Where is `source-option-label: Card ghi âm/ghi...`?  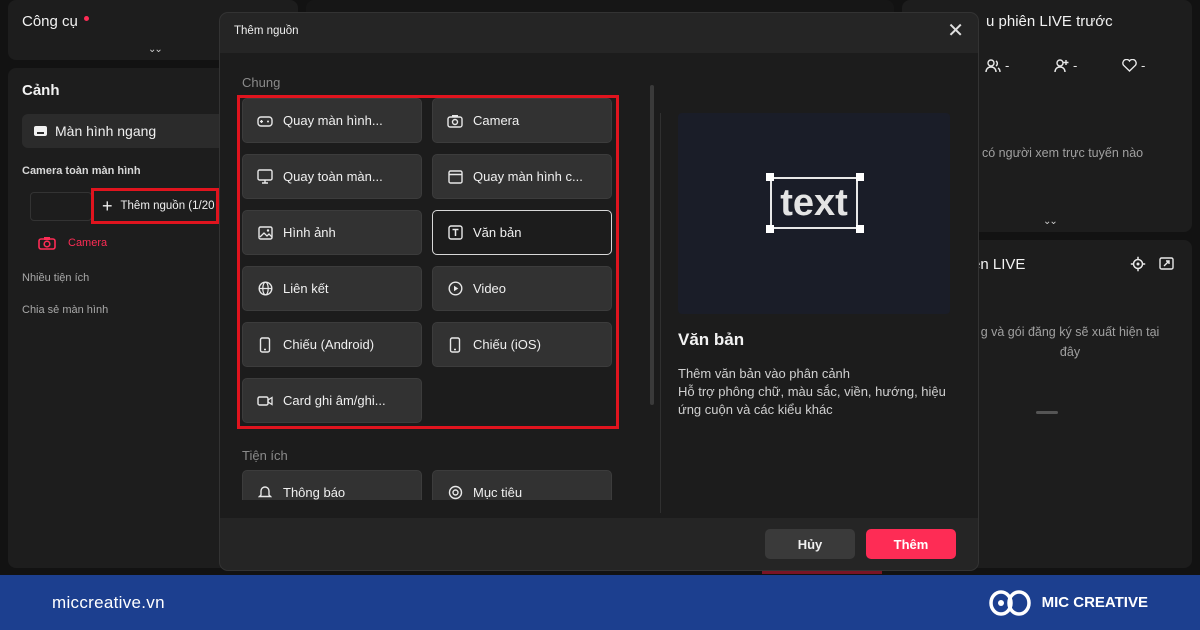
source-option-label: Card ghi âm/ghi... is located at coordinates (334, 400).